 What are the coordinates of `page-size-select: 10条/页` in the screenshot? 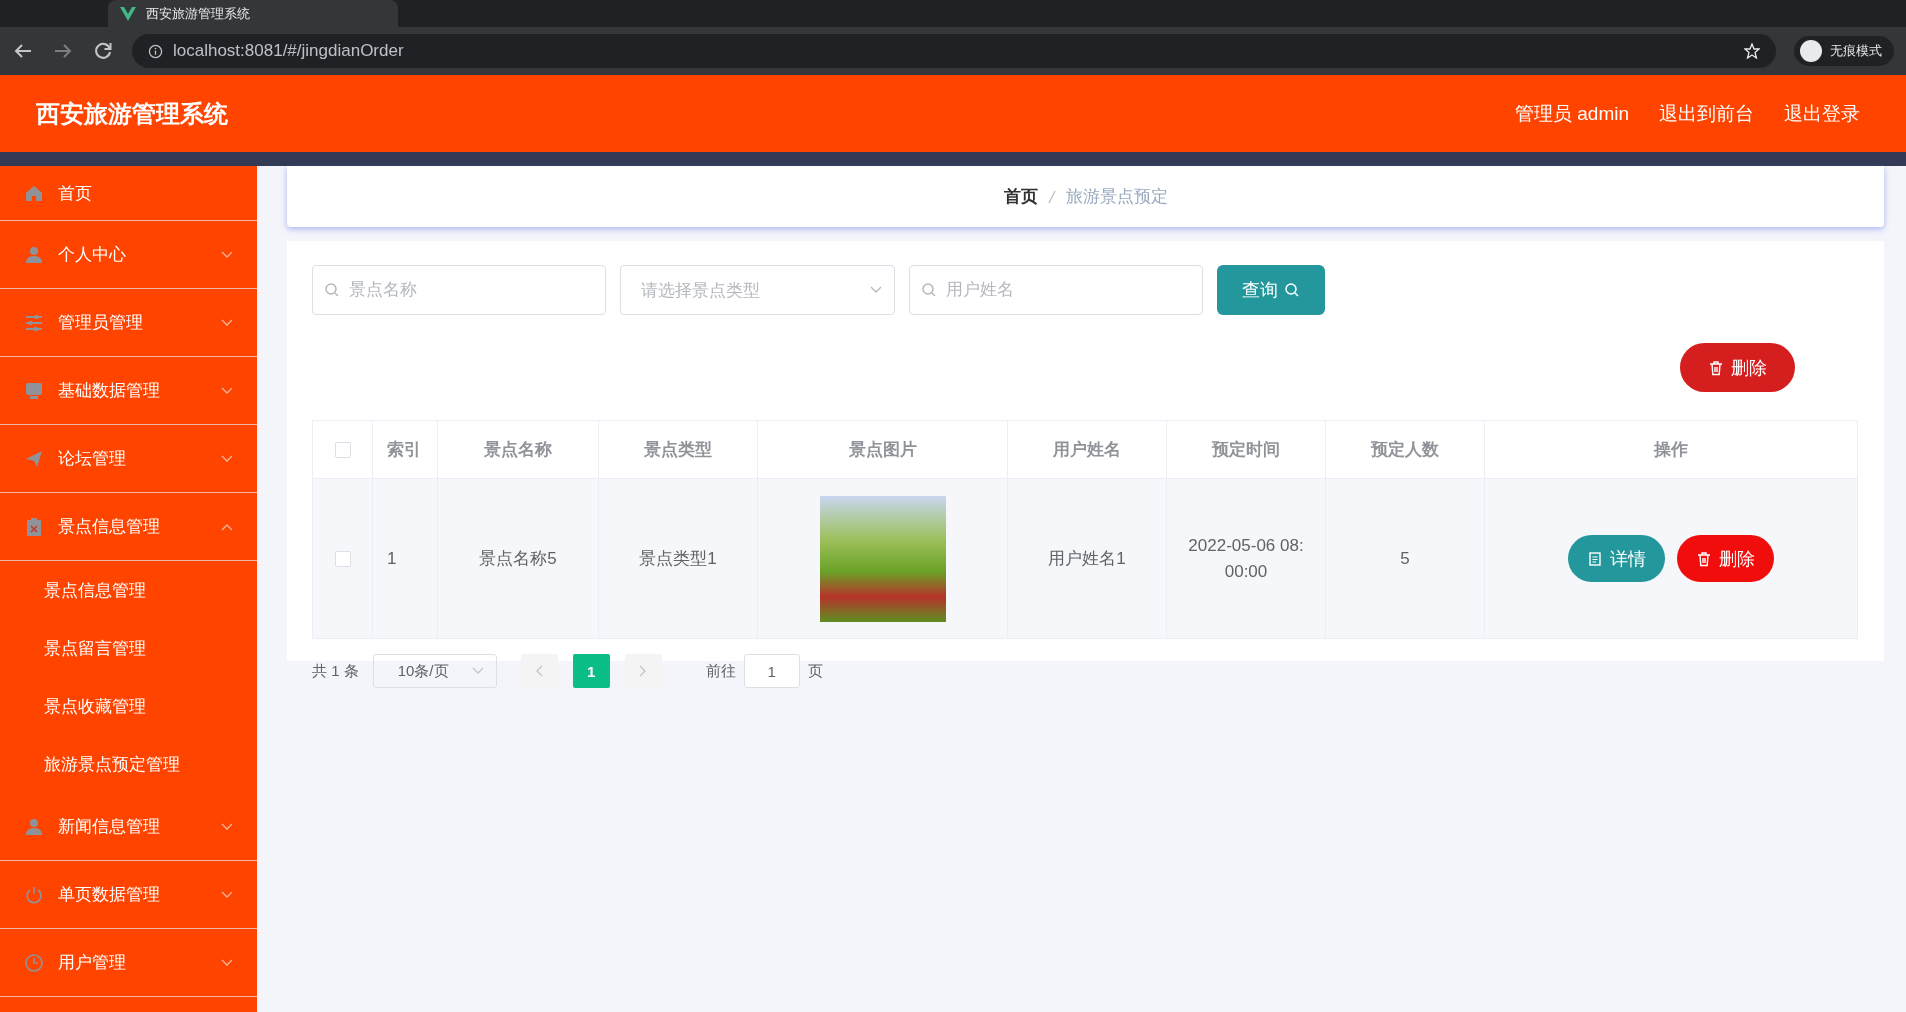 It's located at (434, 671).